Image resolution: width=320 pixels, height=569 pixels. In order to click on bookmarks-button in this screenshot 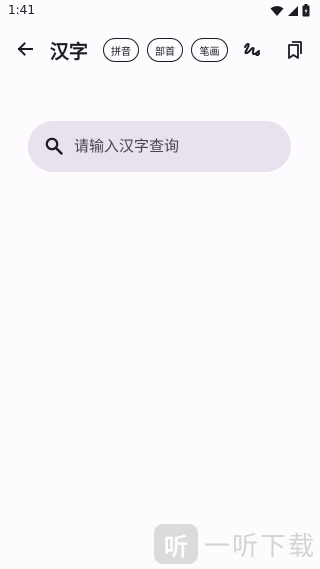, I will do `click(295, 50)`.